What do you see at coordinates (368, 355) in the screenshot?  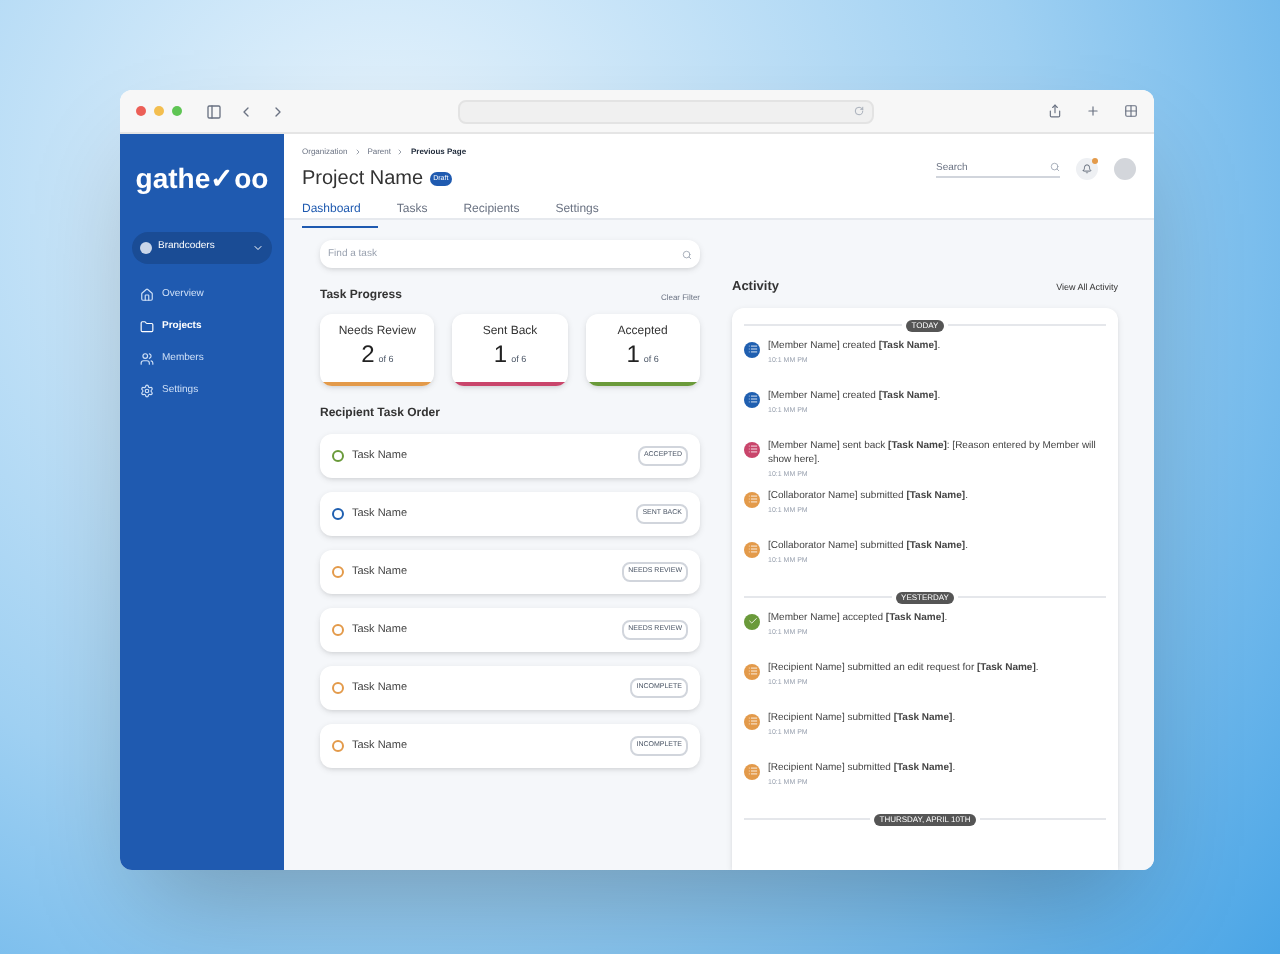 I see `card-count: 2` at bounding box center [368, 355].